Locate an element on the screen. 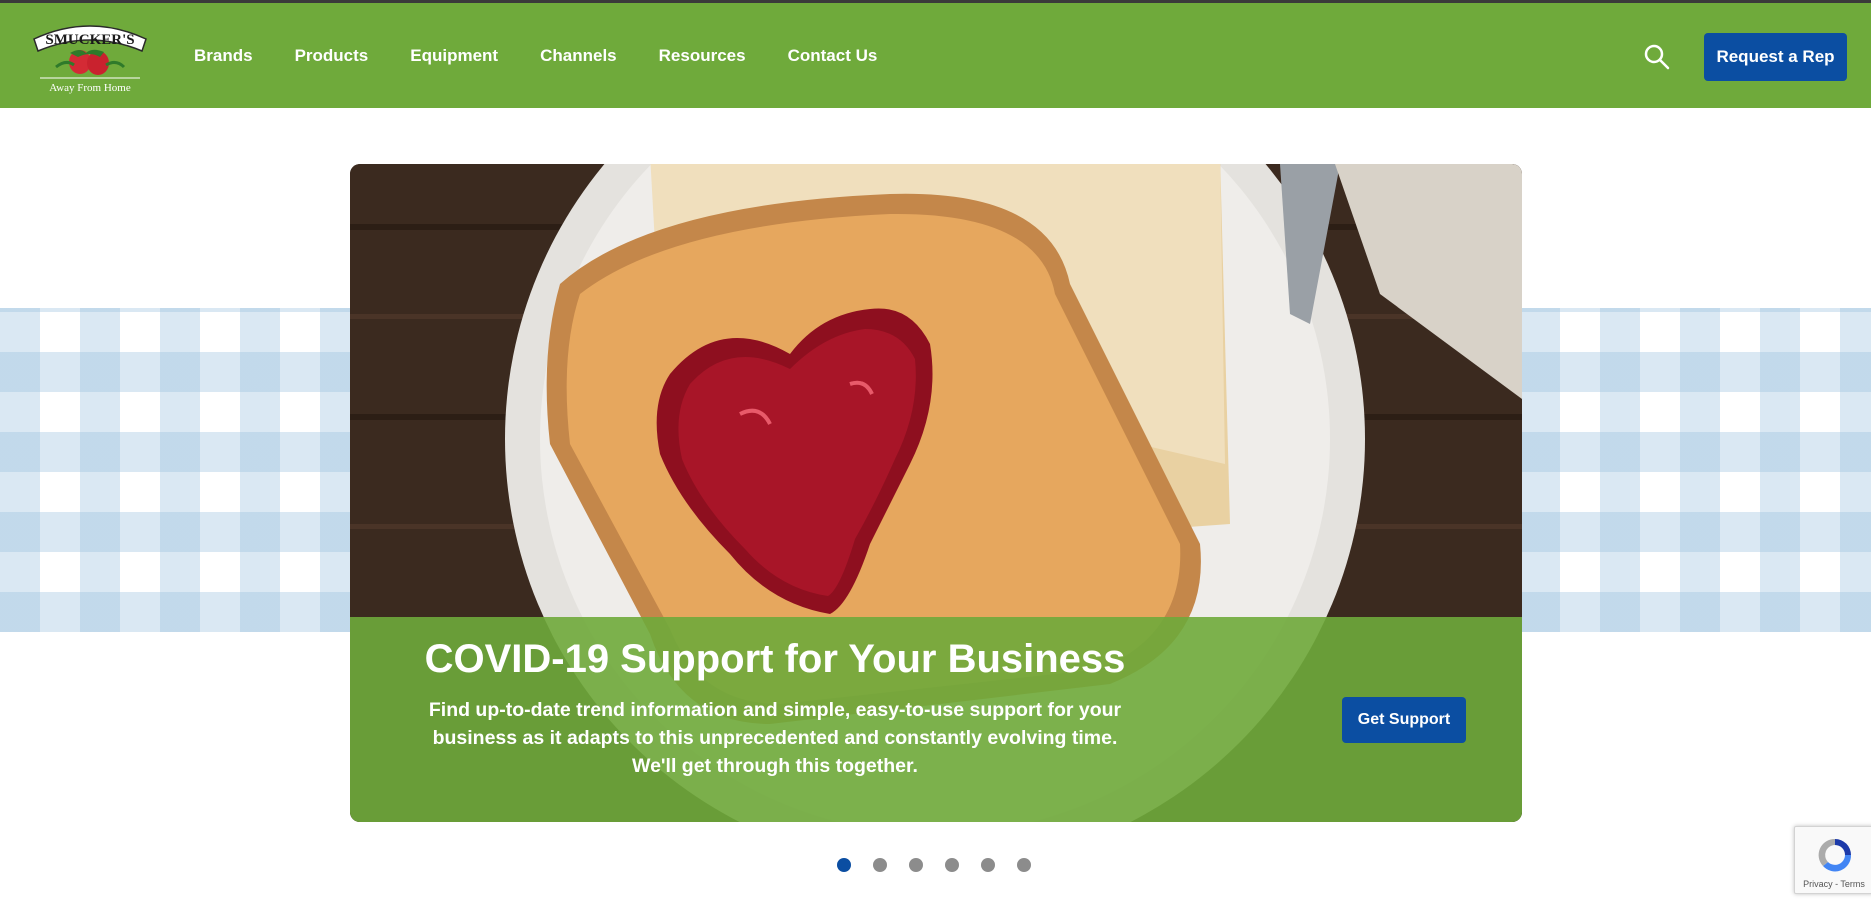 This screenshot has height=908, width=1871. logo-tagline: Away From Home is located at coordinates (90, 88).